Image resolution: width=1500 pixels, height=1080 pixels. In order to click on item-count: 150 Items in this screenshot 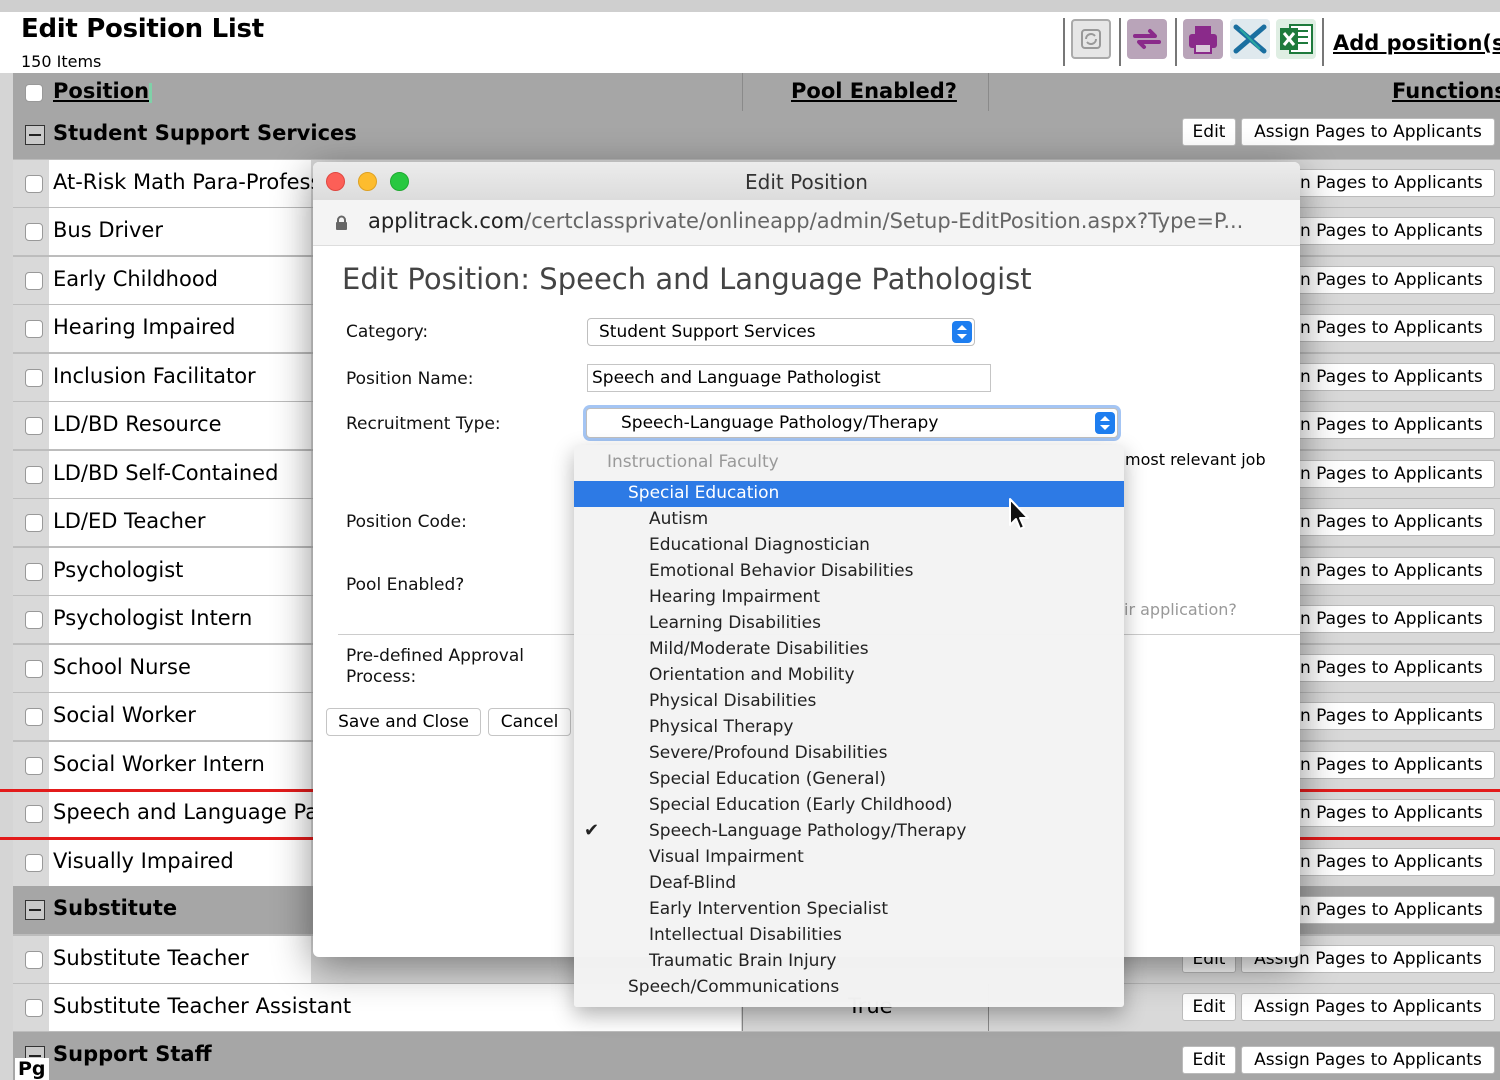, I will do `click(61, 61)`.